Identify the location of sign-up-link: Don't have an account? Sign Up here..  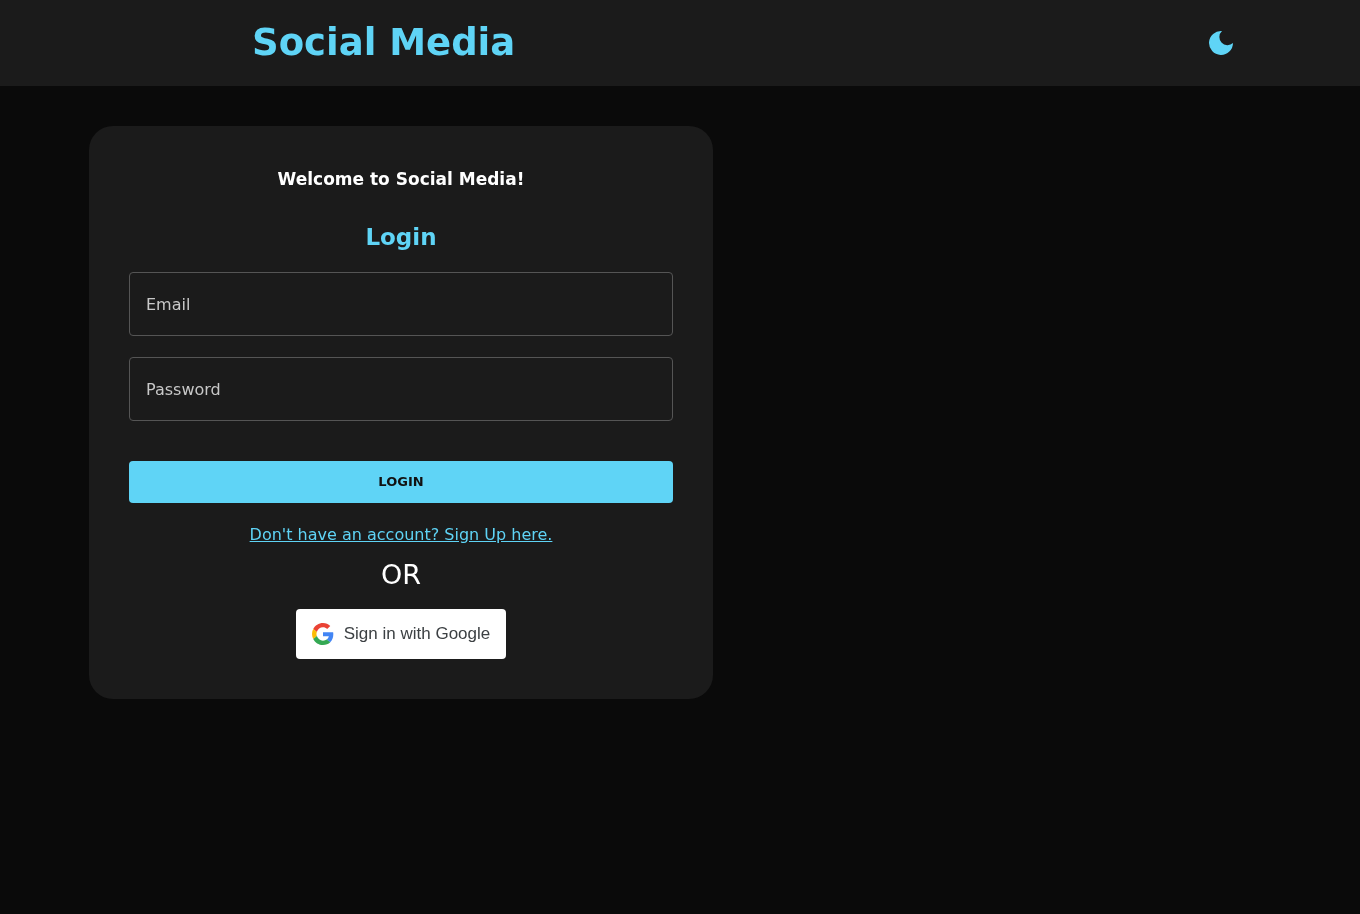
(401, 535).